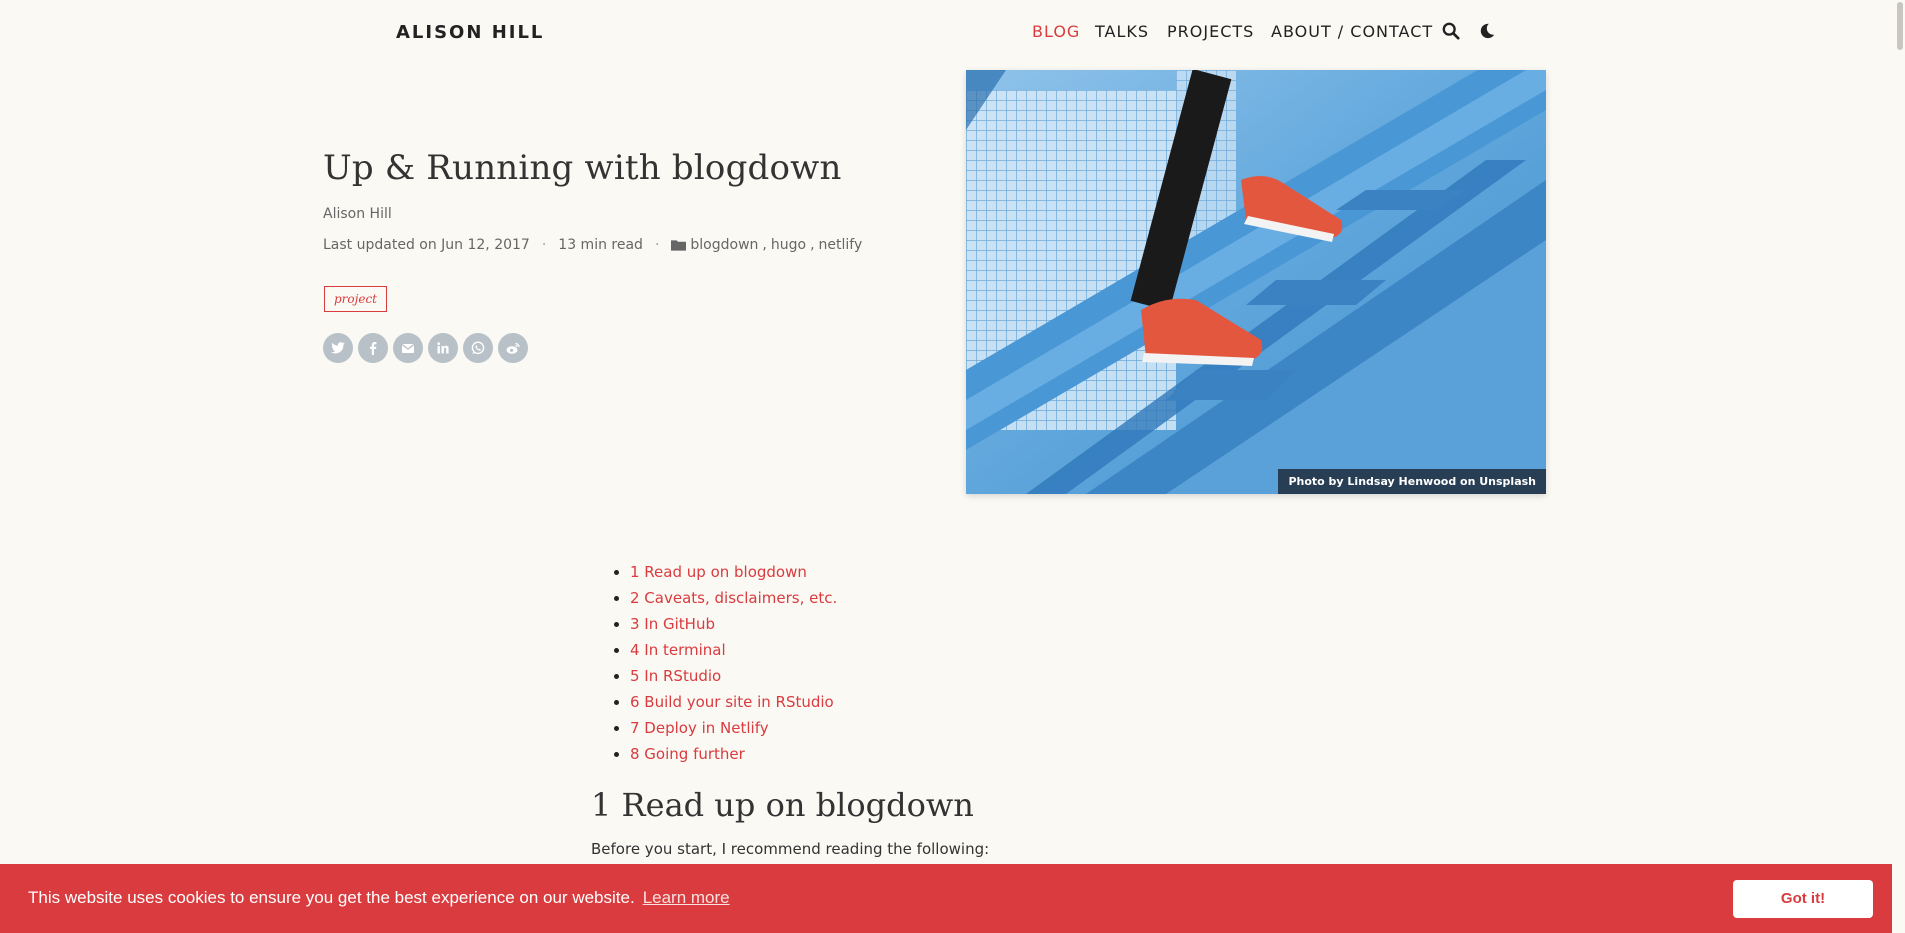 Image resolution: width=1905 pixels, height=933 pixels. I want to click on toc-link: 7 Deploy in Netlify, so click(699, 728).